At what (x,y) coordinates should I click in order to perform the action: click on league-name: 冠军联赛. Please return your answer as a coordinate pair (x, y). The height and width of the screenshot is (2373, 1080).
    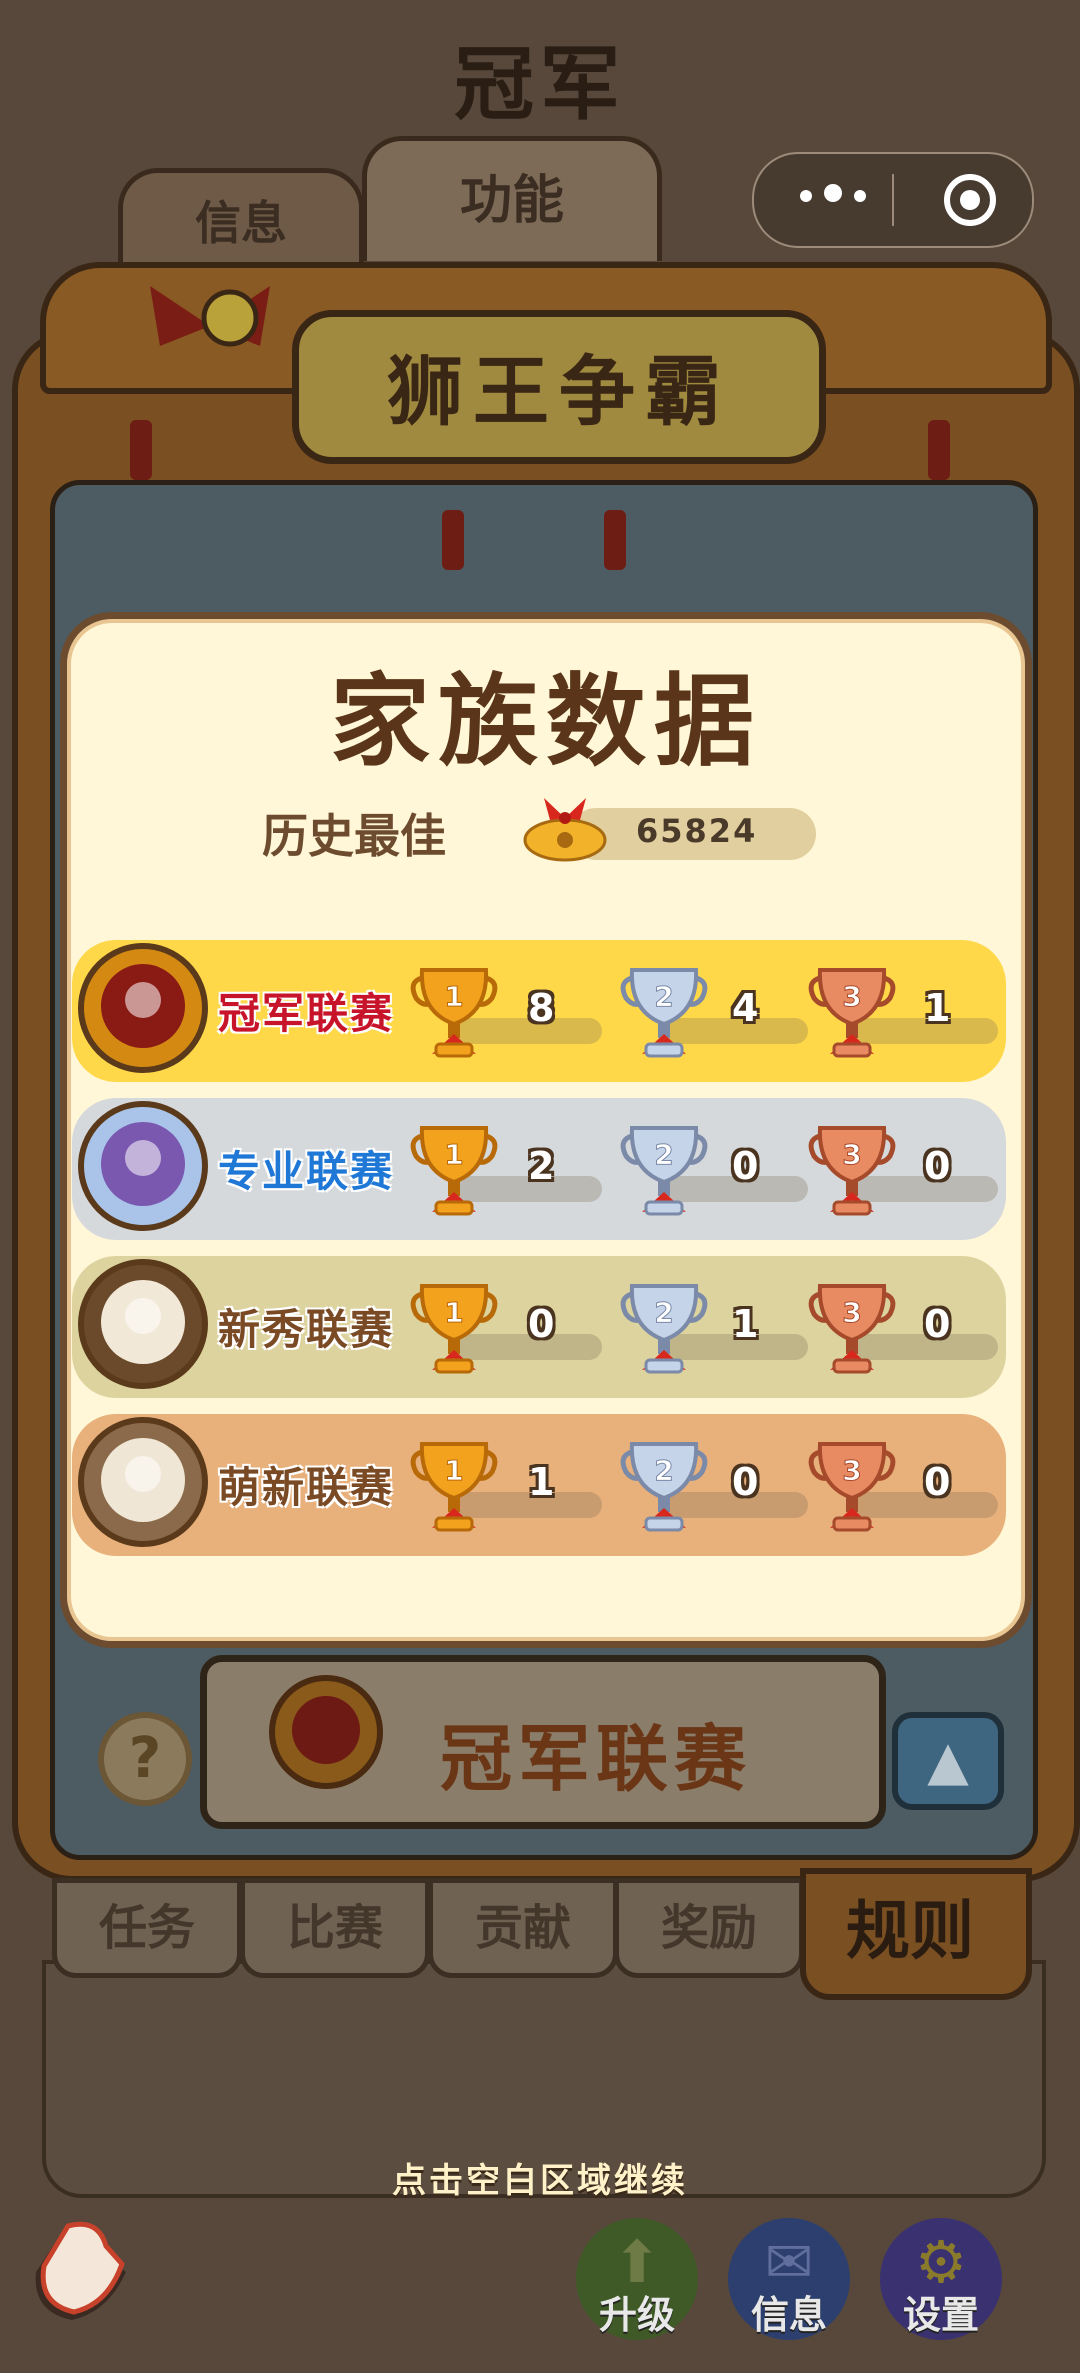
    Looking at the image, I should click on (306, 1013).